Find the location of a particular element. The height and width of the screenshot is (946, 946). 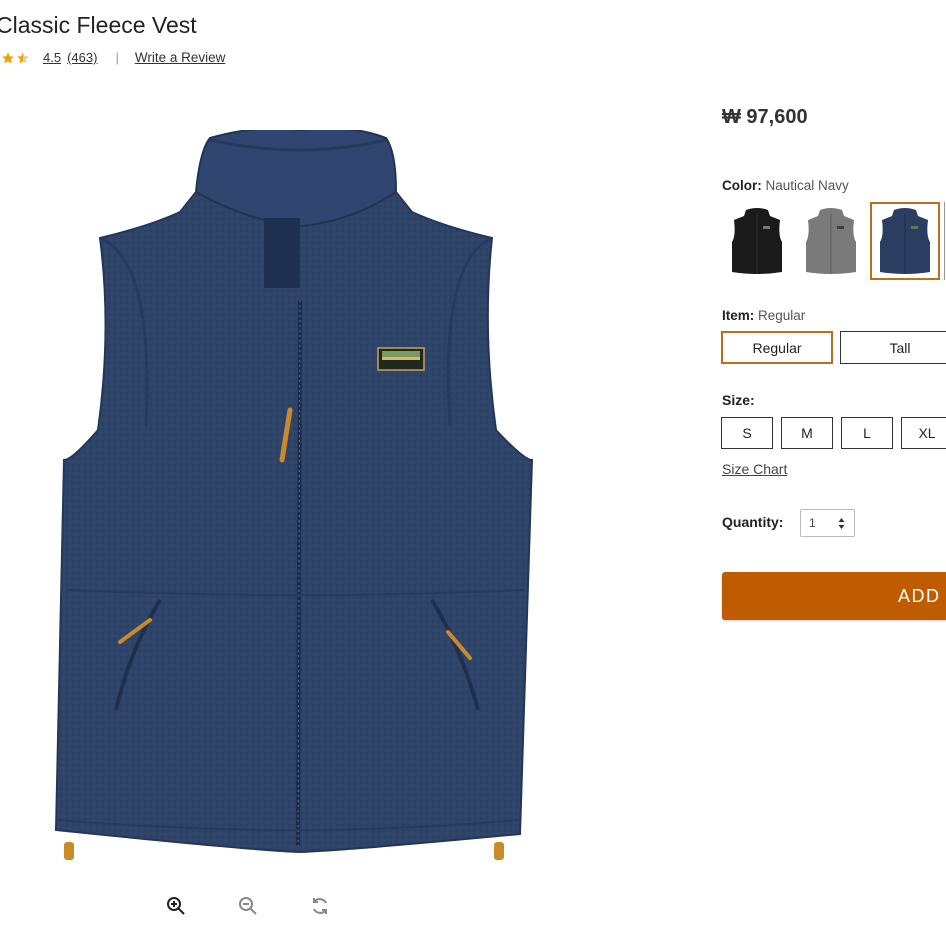

zoom-out-button is located at coordinates (248, 906).